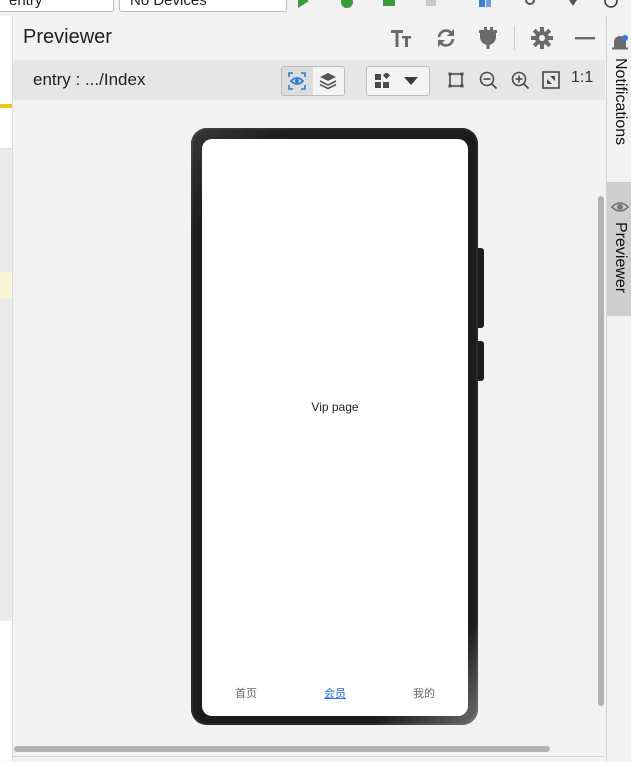 This screenshot has height=762, width=631. Describe the element at coordinates (67, 37) in the screenshot. I see `panel-title: Previewer` at that location.